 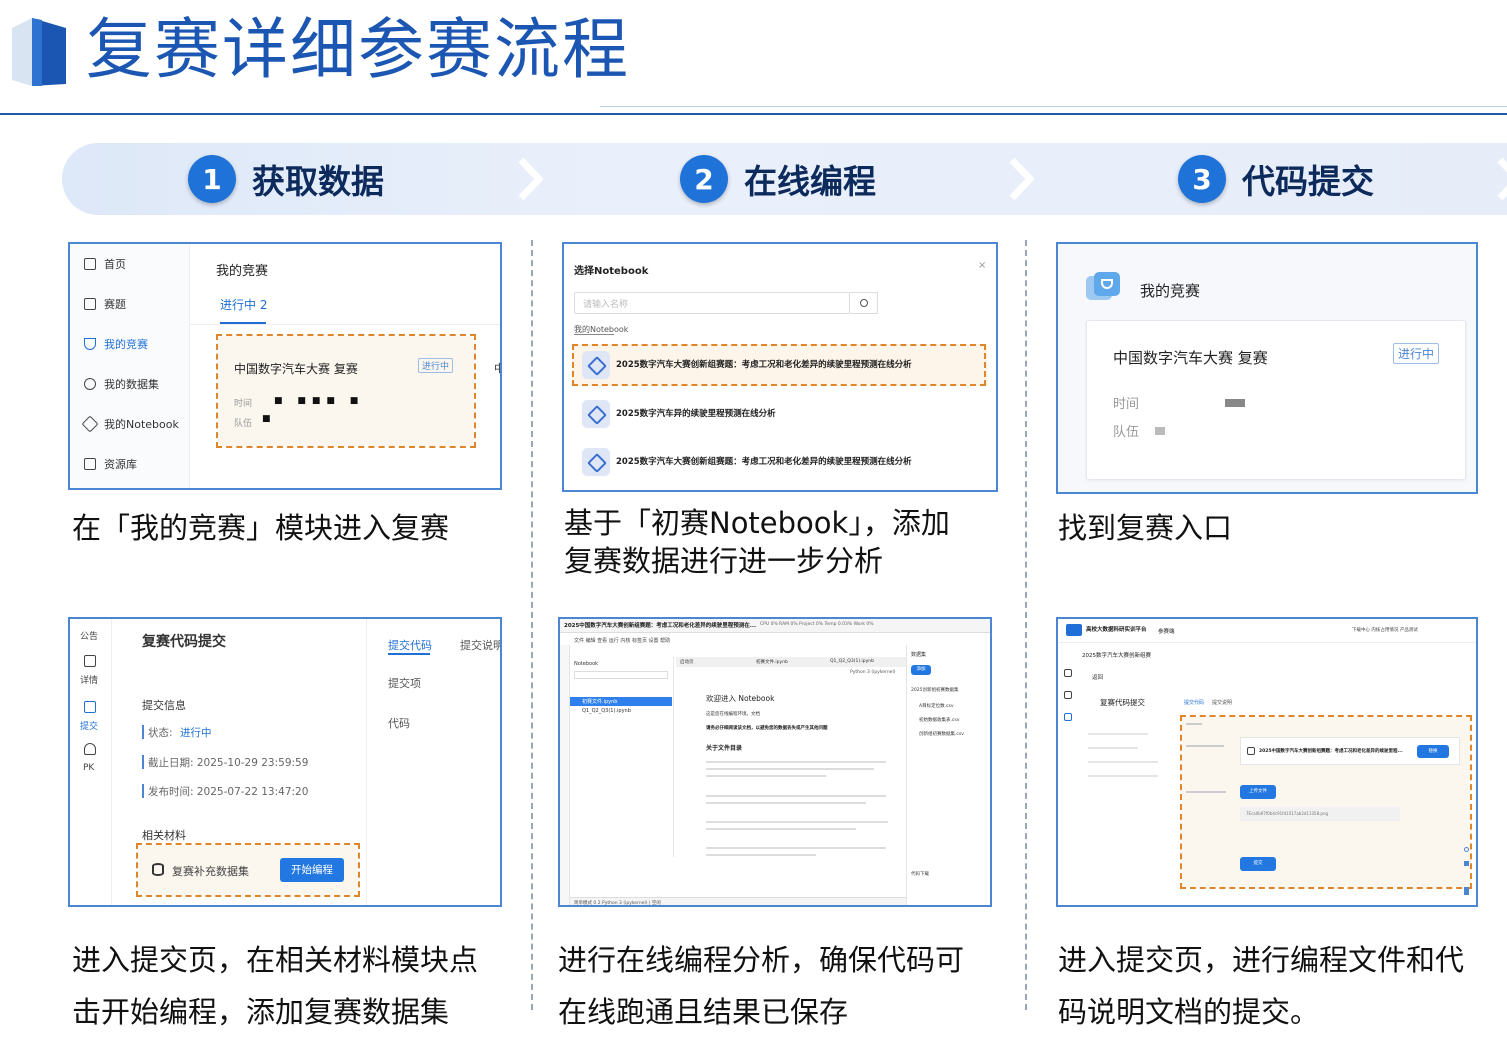 What do you see at coordinates (621, 711) in the screenshot?
I see `file-row: Q1_Q2_Q3(1).ipynb` at bounding box center [621, 711].